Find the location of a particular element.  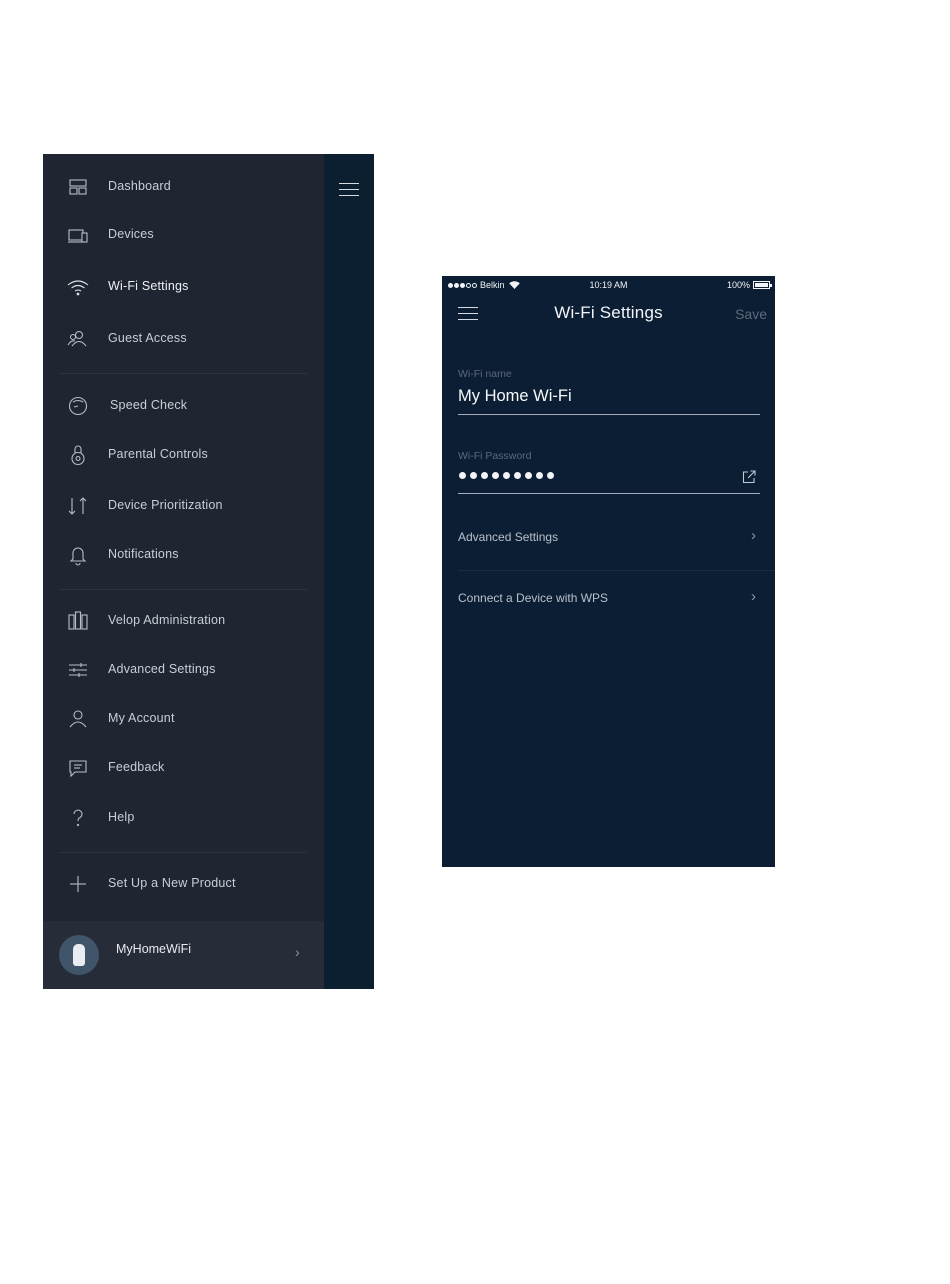

plus-icon is located at coordinates (78, 884).